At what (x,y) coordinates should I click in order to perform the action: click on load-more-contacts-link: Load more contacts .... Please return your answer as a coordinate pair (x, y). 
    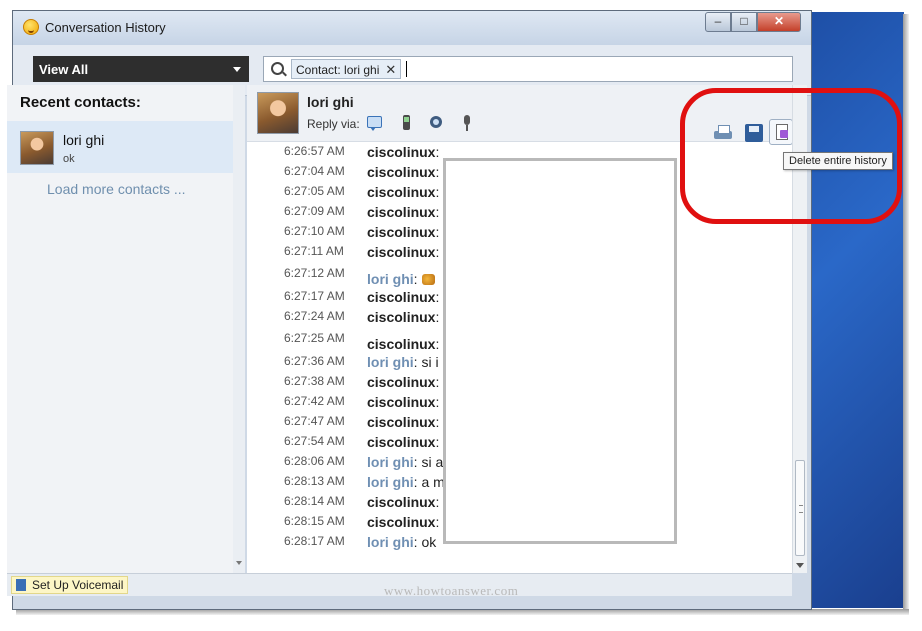
    Looking at the image, I should click on (116, 189).